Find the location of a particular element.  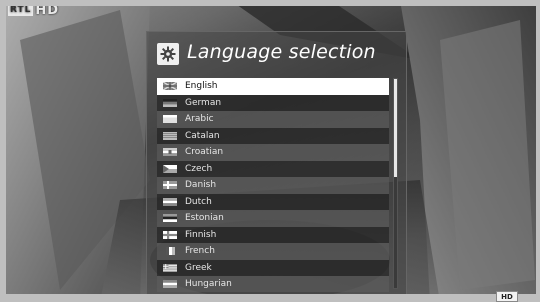

hd-badge: HD is located at coordinates (507, 296).